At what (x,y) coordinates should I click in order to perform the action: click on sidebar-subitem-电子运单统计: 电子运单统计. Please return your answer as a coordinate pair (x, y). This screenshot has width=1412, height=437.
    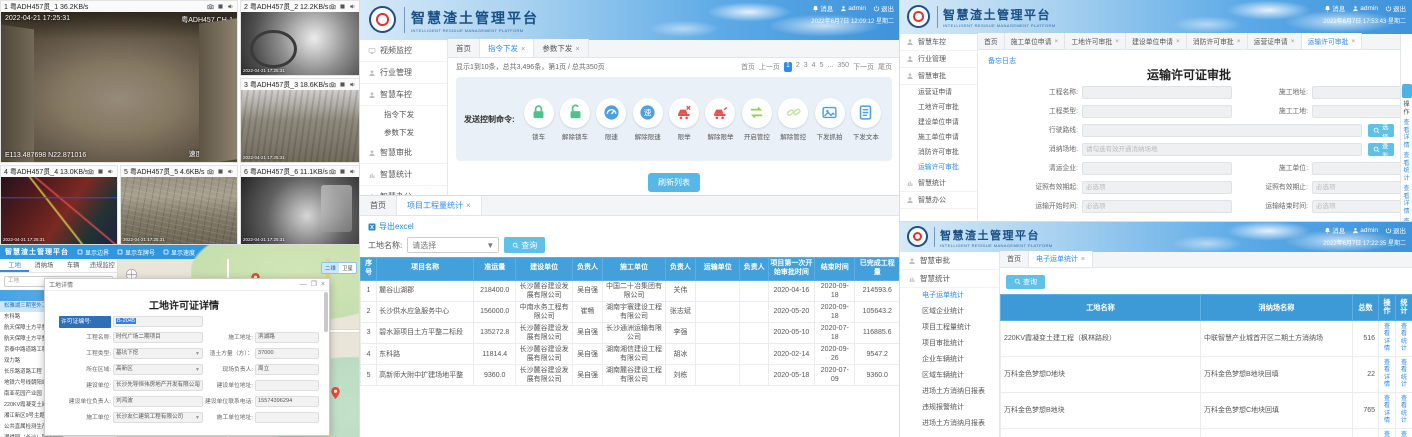
    Looking at the image, I should click on (949, 296).